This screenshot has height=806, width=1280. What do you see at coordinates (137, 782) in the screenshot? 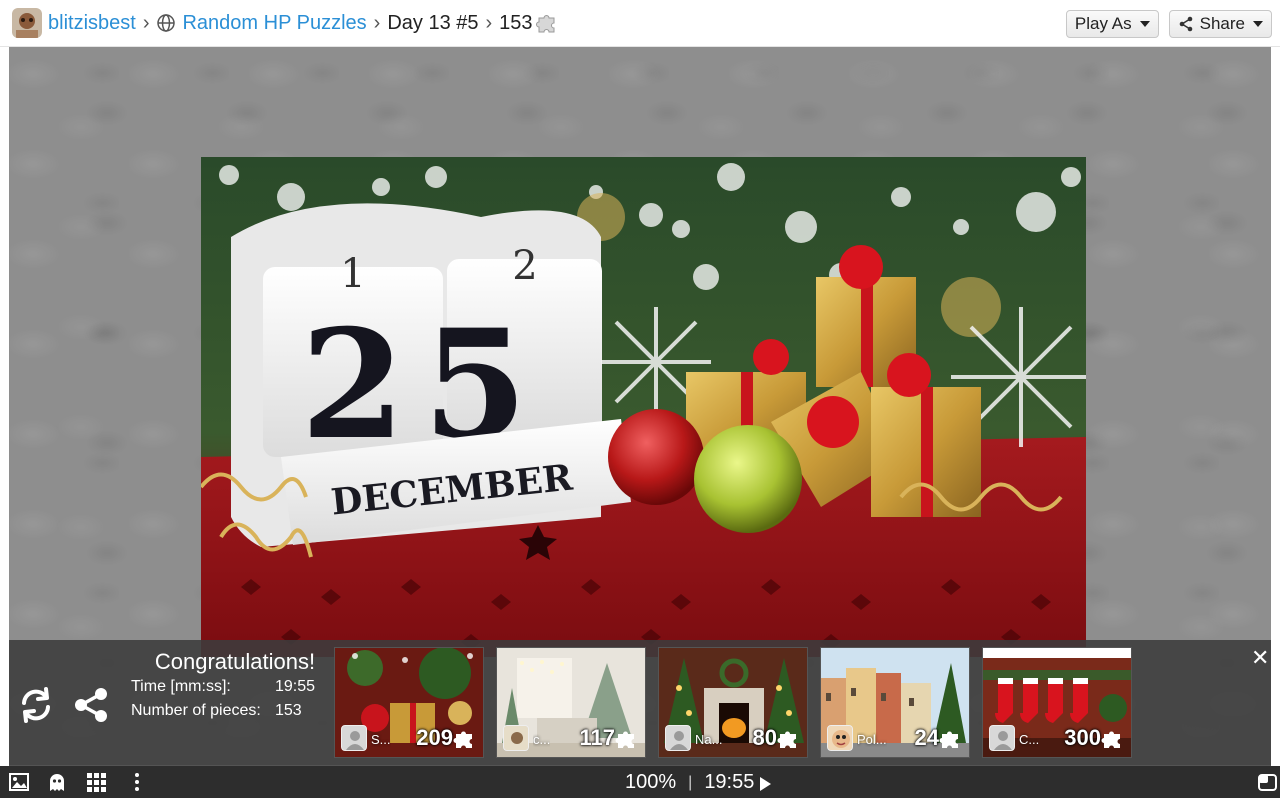
I see `more-vertical-icon` at bounding box center [137, 782].